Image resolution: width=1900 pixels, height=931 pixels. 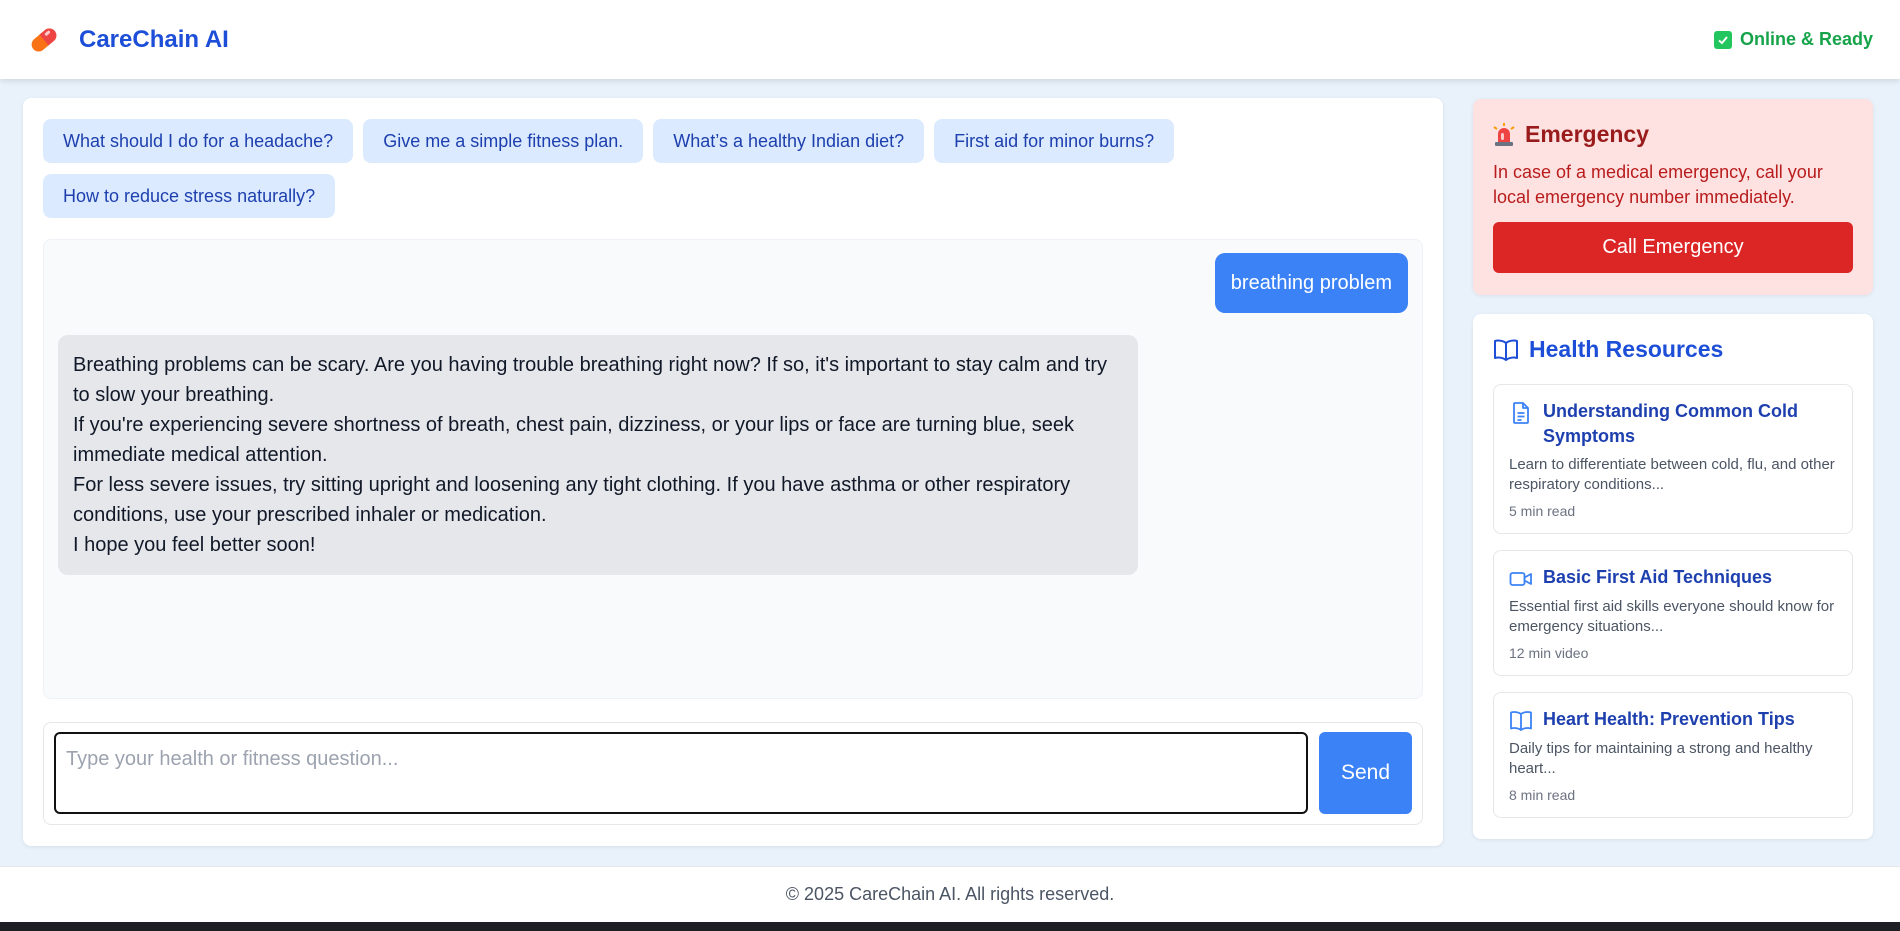 What do you see at coordinates (950, 926) in the screenshot?
I see `taskbar-strip` at bounding box center [950, 926].